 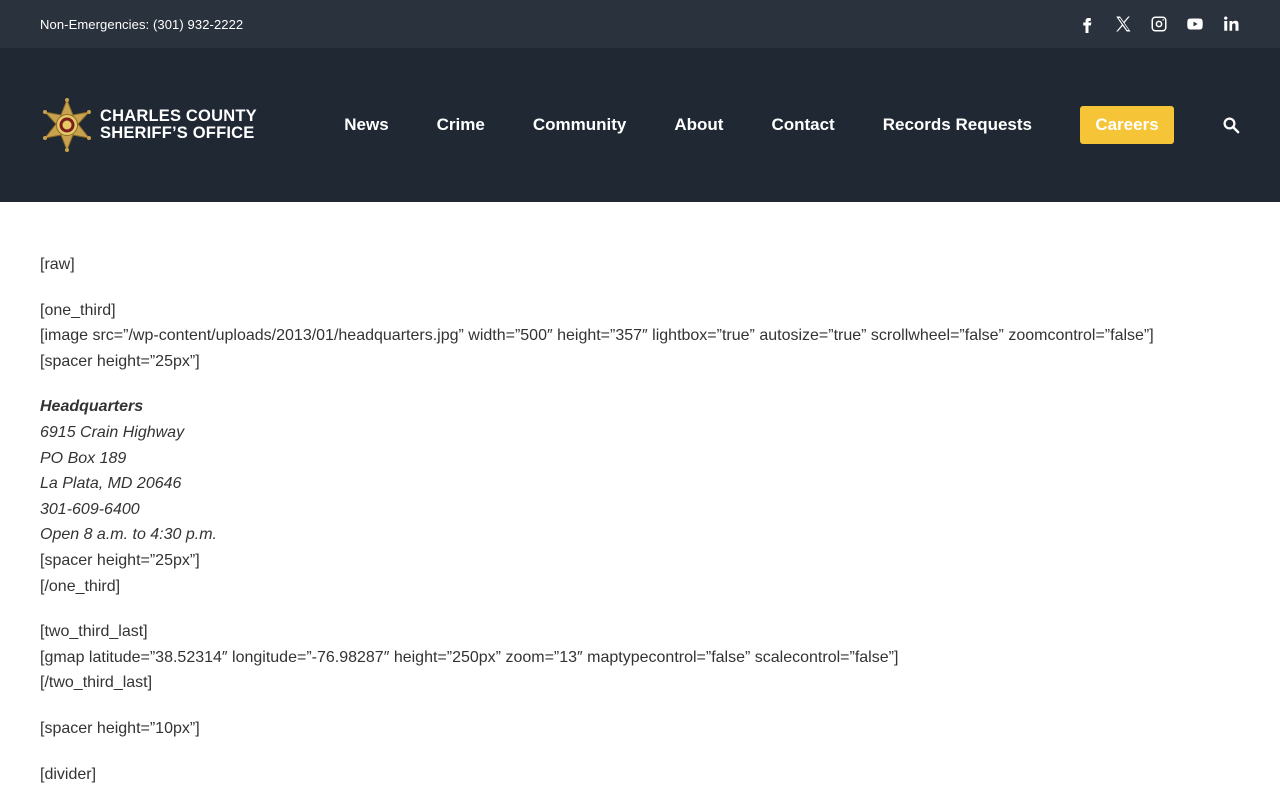 I want to click on facebook-icon, so click(x=1087, y=24).